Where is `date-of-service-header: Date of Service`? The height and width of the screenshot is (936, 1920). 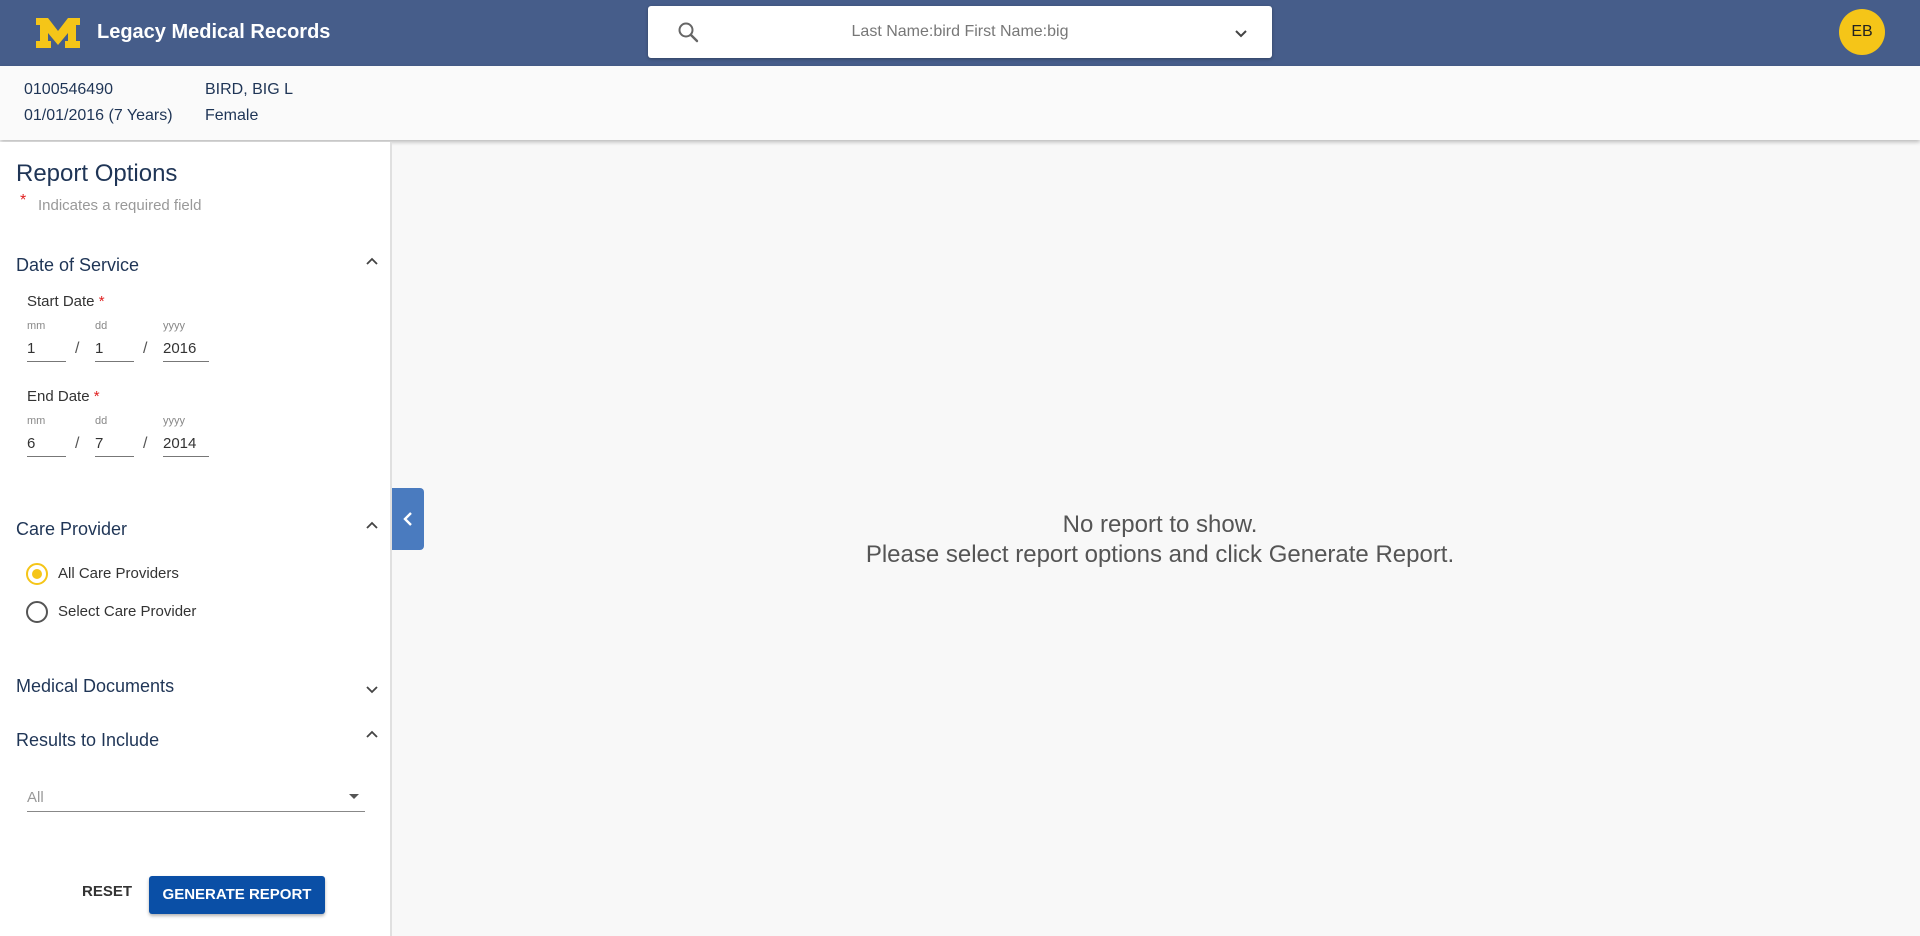
date-of-service-header: Date of Service is located at coordinates (77, 265).